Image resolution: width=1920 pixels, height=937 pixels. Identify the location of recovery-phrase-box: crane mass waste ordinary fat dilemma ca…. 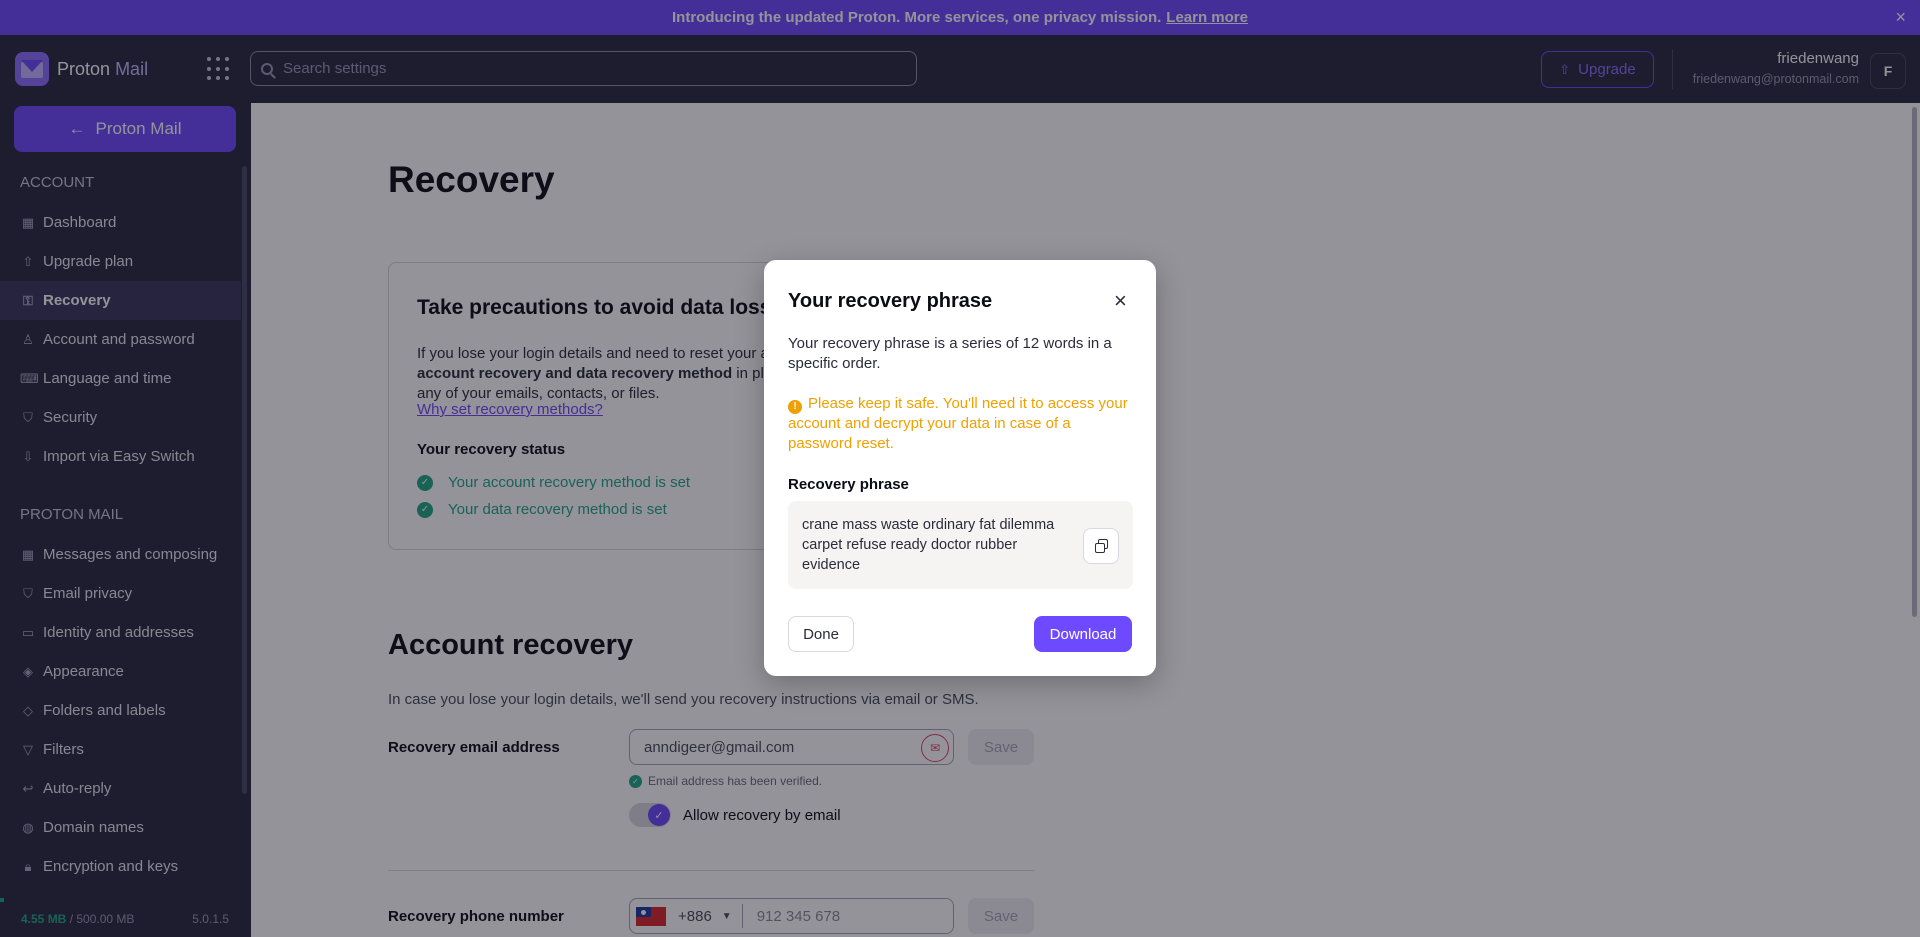
(960, 545).